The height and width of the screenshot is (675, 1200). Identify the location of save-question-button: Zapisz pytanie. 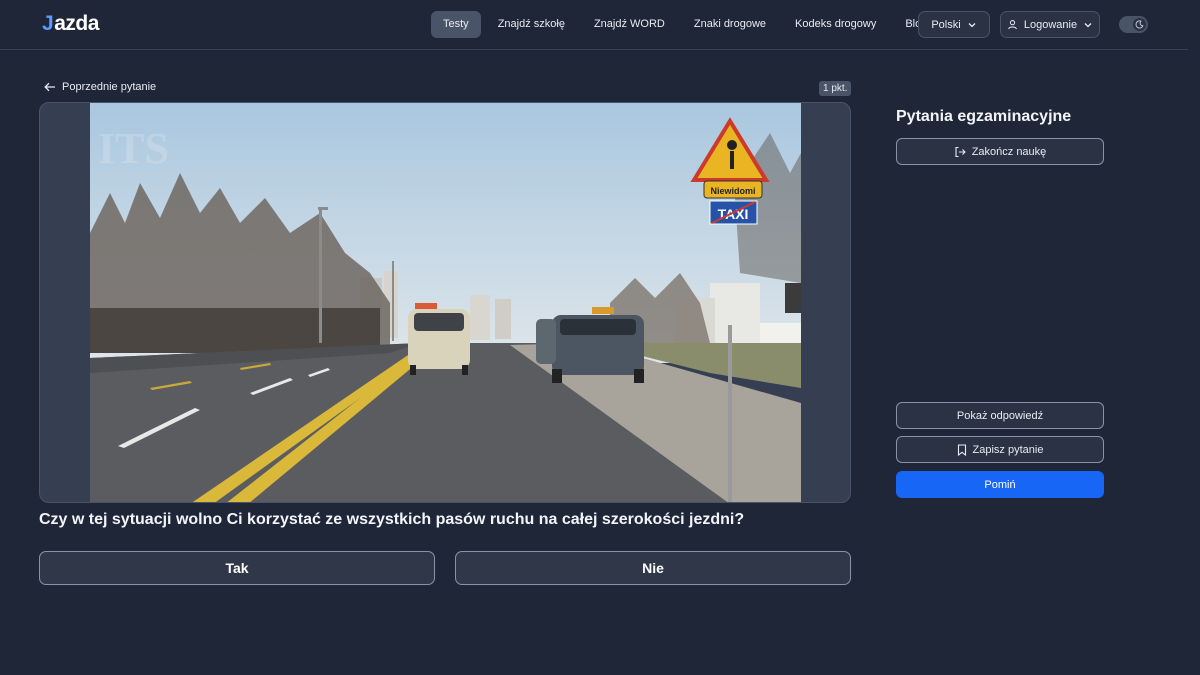
(1000, 449).